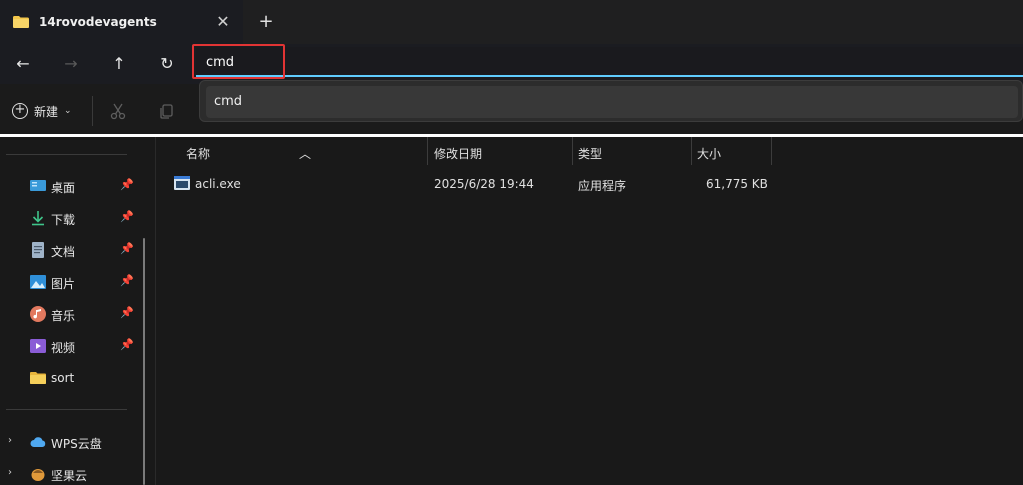 Image resolution: width=1023 pixels, height=485 pixels. What do you see at coordinates (228, 101) in the screenshot?
I see `suggestion-text: cmd` at bounding box center [228, 101].